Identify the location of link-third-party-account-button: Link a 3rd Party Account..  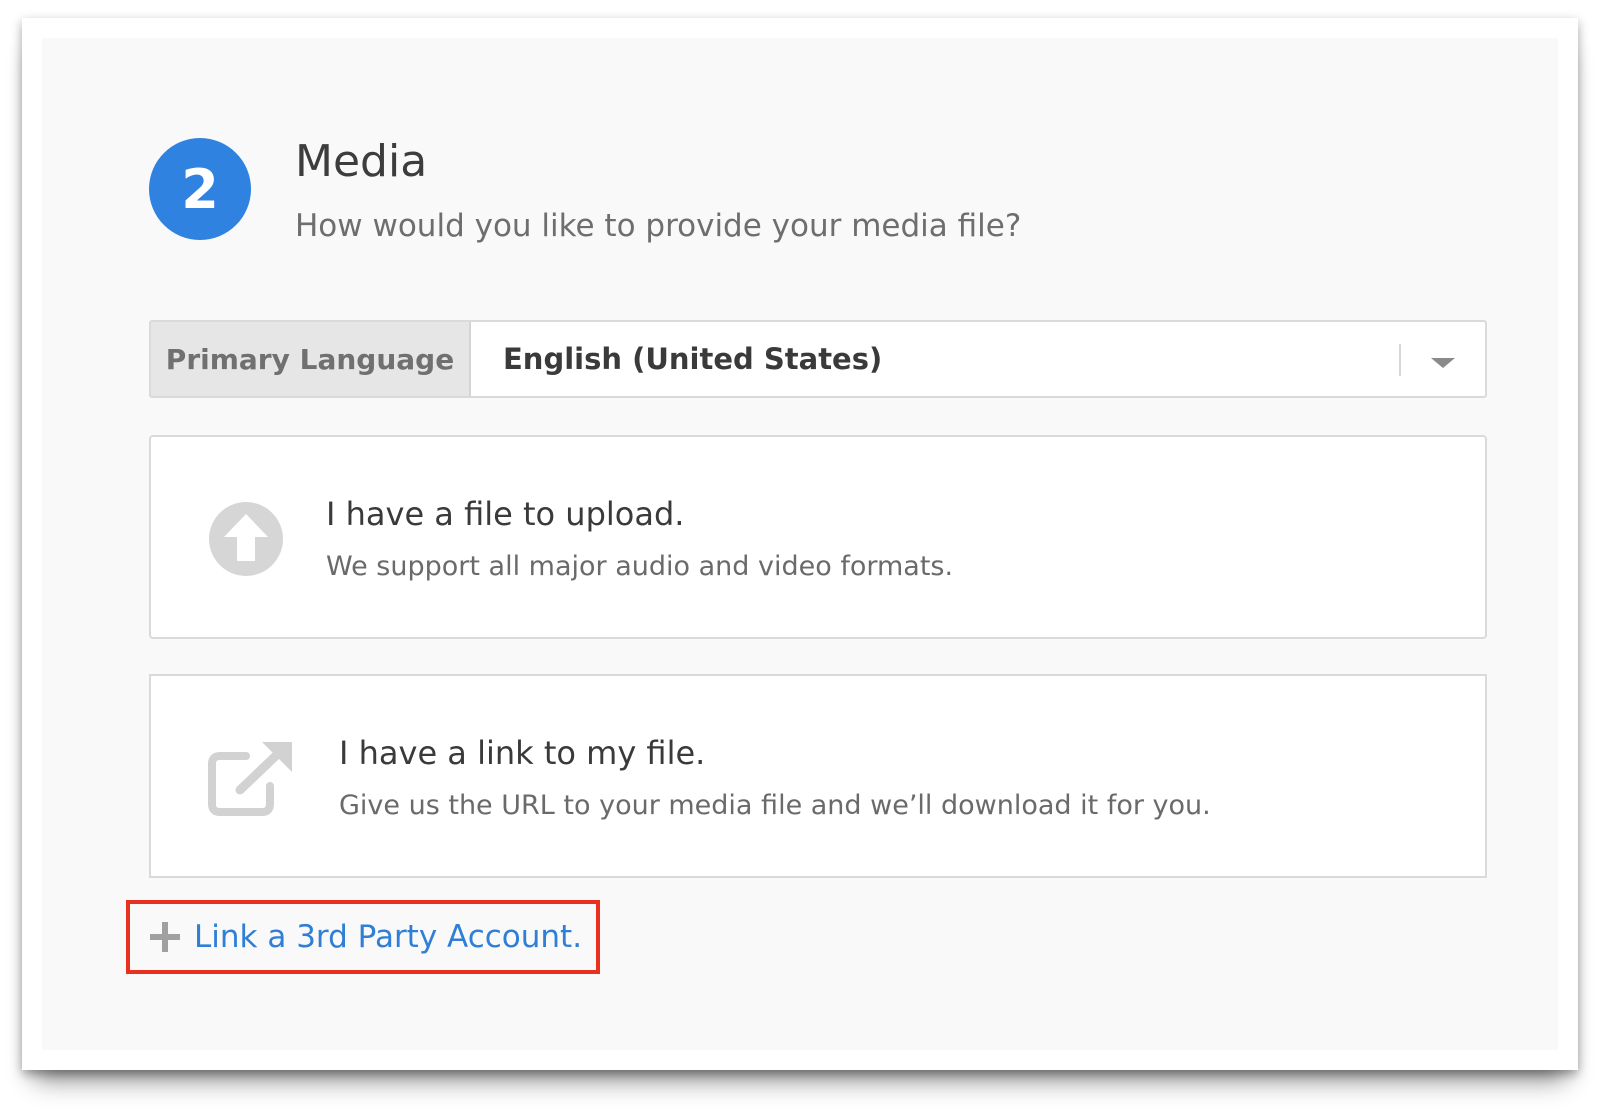
(363, 937).